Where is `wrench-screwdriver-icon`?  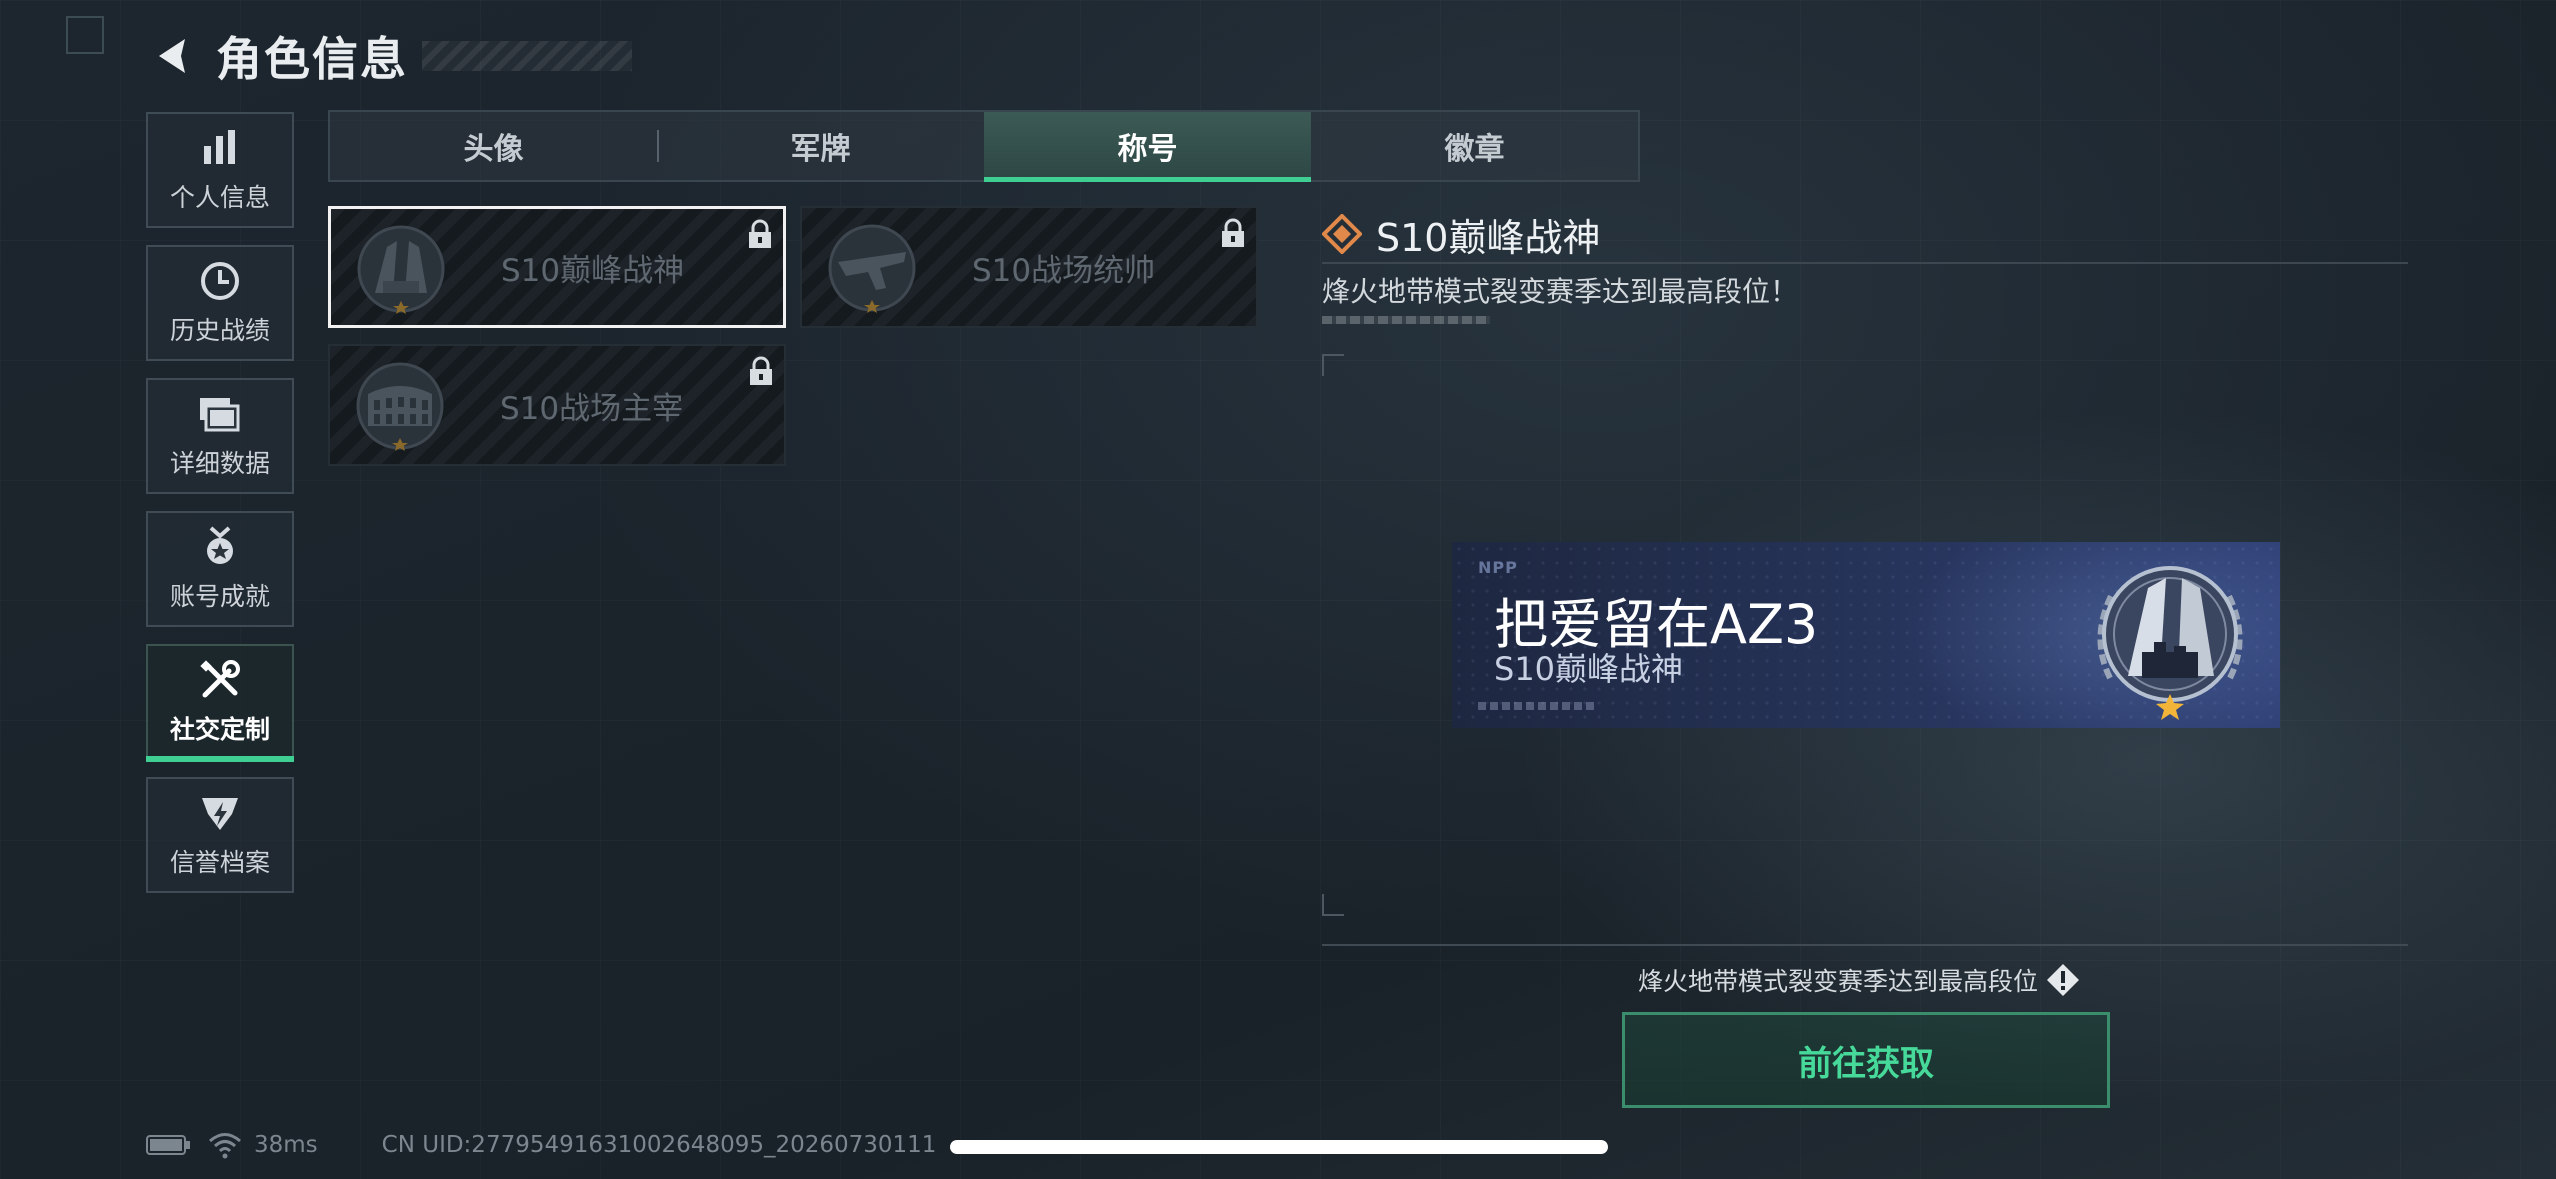
wrench-screwdriver-icon is located at coordinates (220, 680).